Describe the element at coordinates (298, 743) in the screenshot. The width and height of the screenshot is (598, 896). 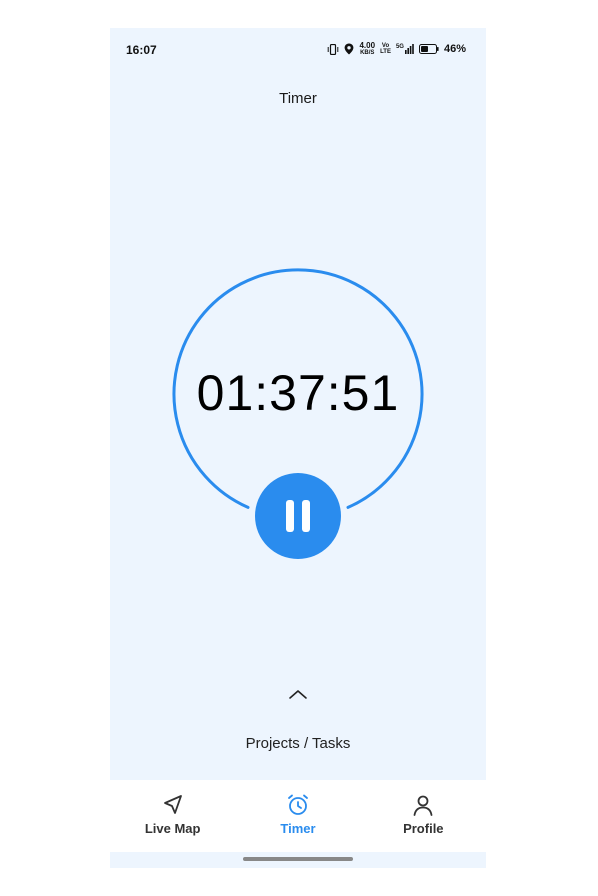
I see `projects-tasks-toggle: Projects / Tasks` at that location.